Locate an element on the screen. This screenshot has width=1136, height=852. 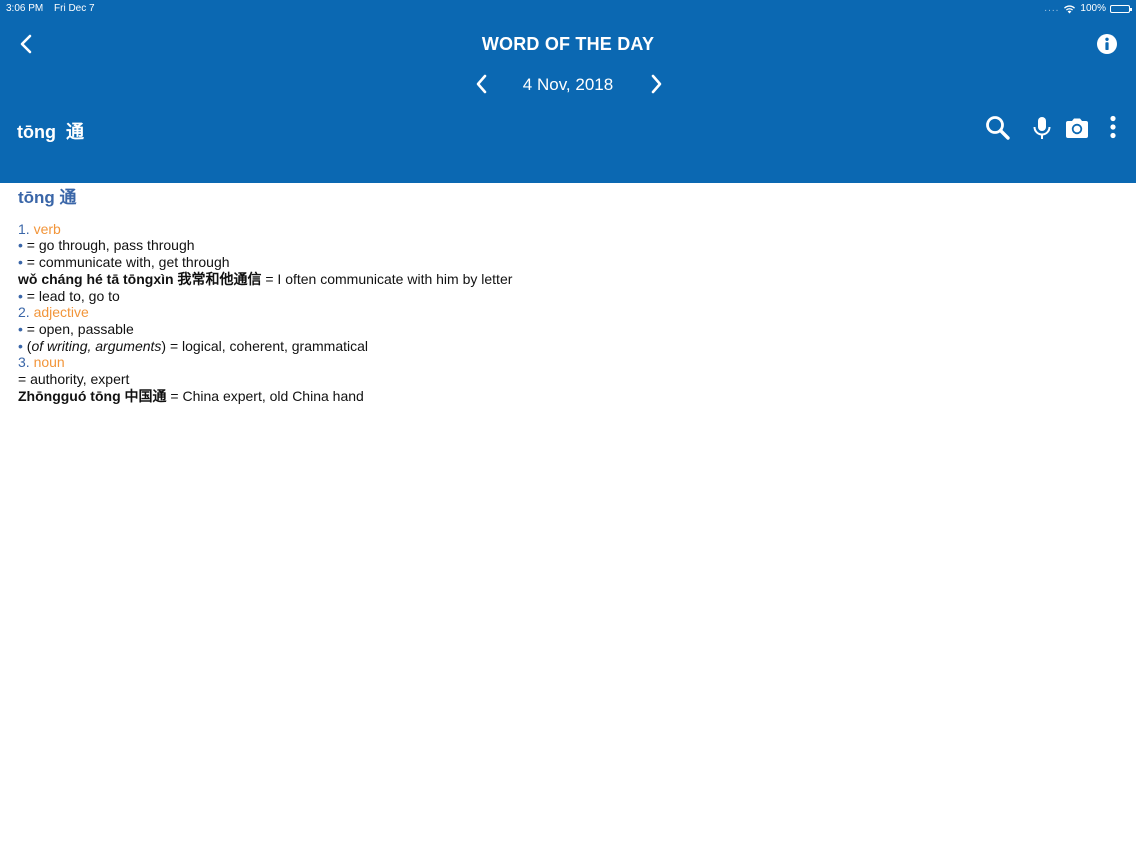
search-button is located at coordinates (998, 128).